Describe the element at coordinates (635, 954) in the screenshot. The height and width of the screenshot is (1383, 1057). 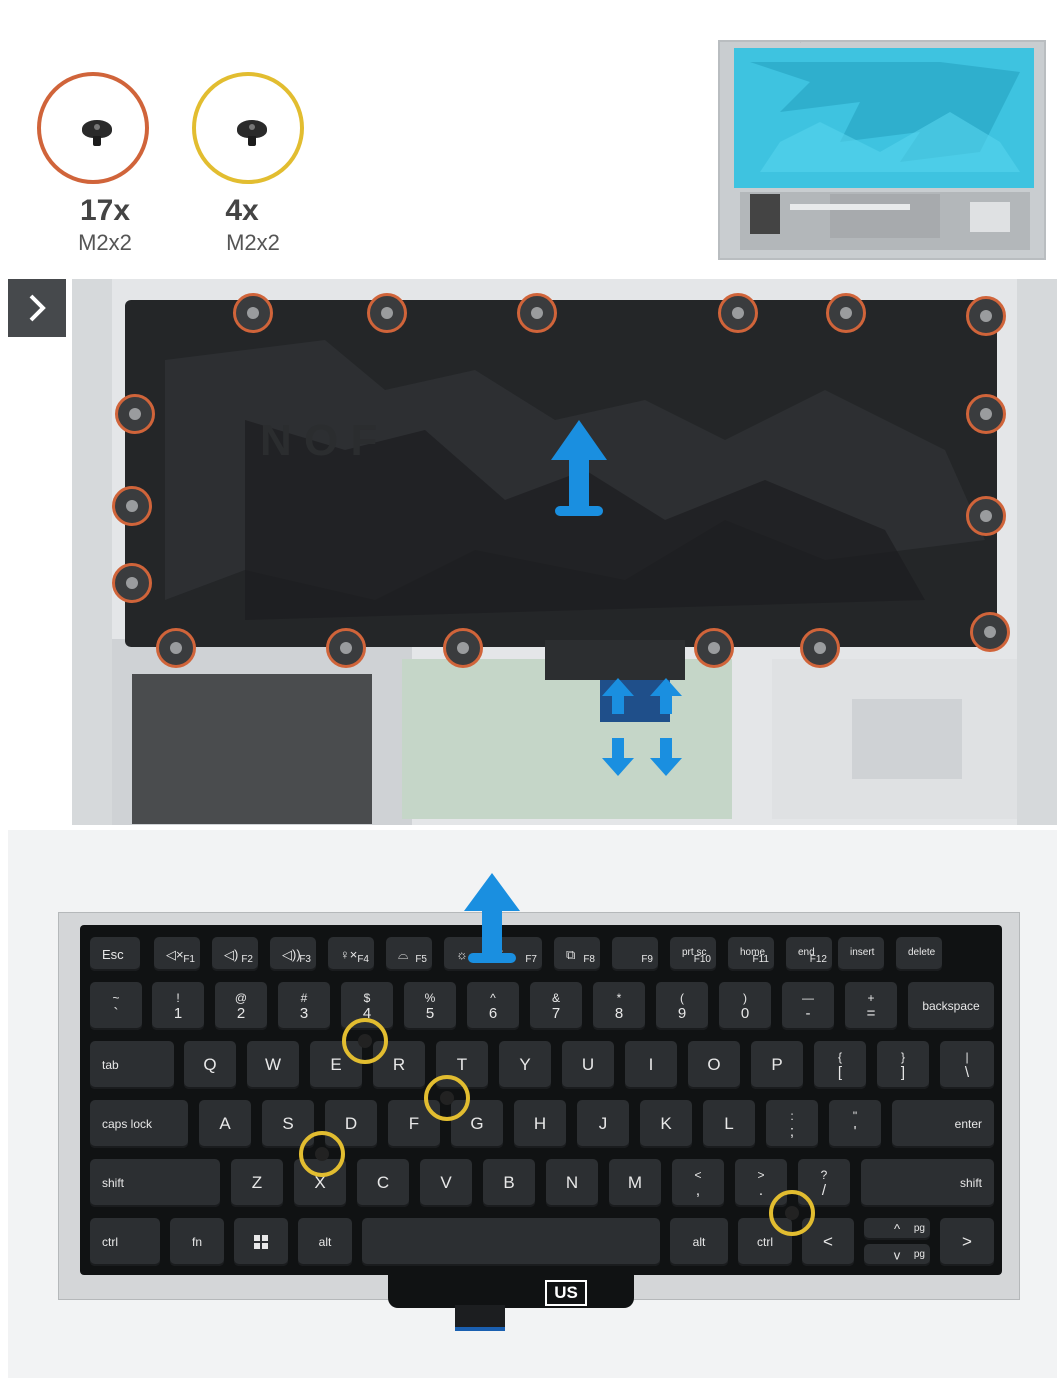
I see `key-f9: F9` at that location.